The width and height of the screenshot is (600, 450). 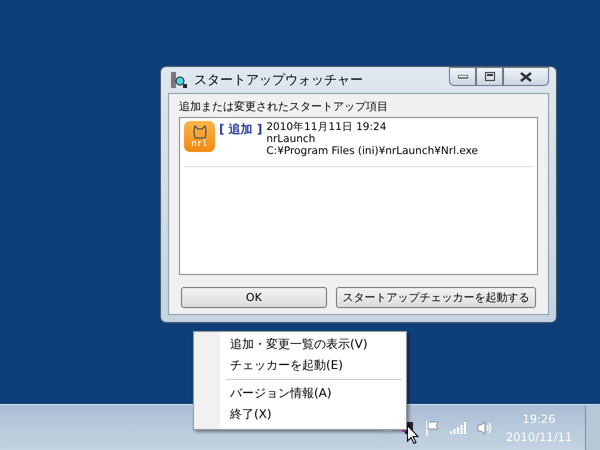 I want to click on show-desktop-button, so click(x=592, y=428).